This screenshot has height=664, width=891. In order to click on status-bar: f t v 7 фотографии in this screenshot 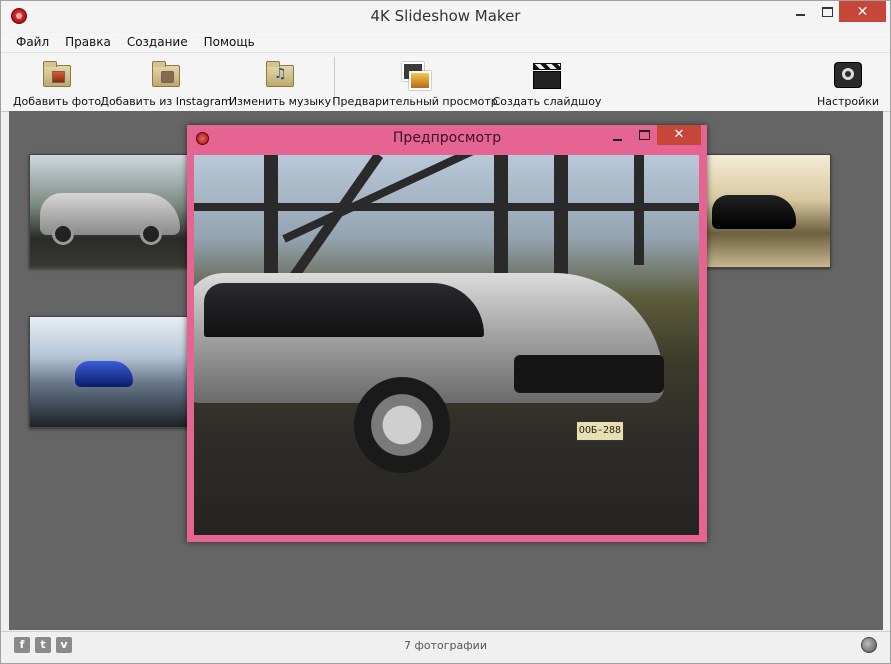, I will do `click(445, 647)`.